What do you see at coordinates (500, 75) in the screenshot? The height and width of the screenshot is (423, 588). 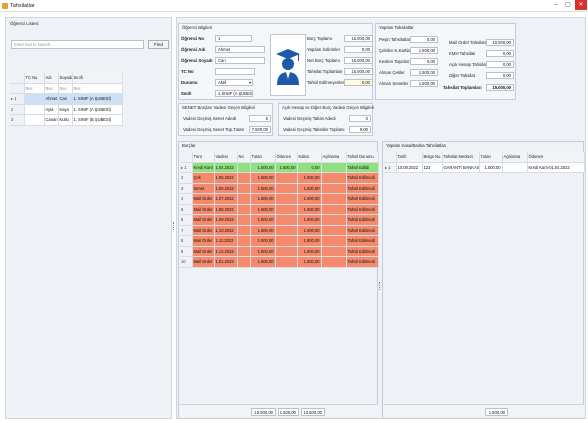 I see `payment-value: 0,00` at bounding box center [500, 75].